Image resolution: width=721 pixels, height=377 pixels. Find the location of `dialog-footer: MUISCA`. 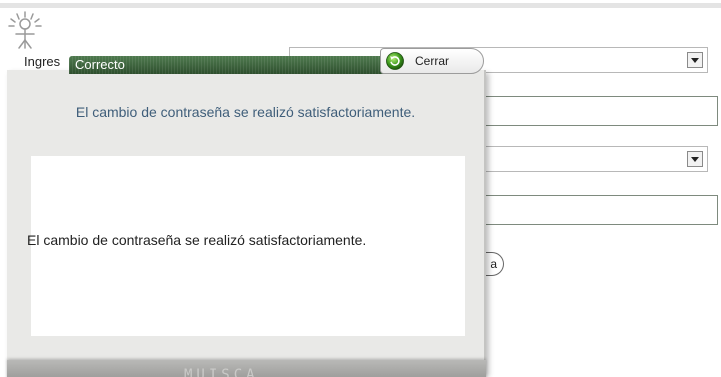

dialog-footer: MUISCA is located at coordinates (246, 368).